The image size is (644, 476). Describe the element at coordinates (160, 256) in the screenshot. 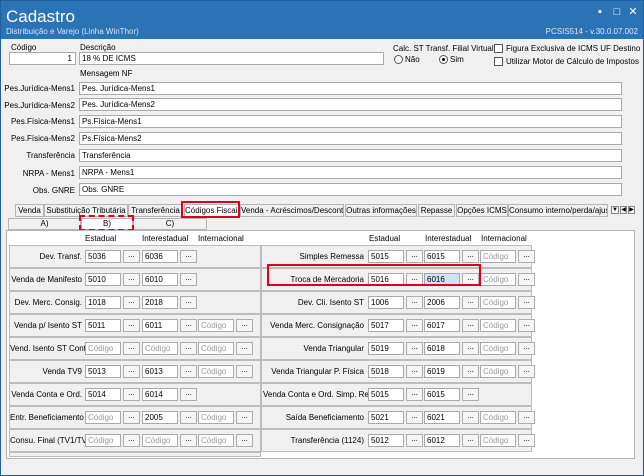

I see `interestadual-input: 6036` at that location.